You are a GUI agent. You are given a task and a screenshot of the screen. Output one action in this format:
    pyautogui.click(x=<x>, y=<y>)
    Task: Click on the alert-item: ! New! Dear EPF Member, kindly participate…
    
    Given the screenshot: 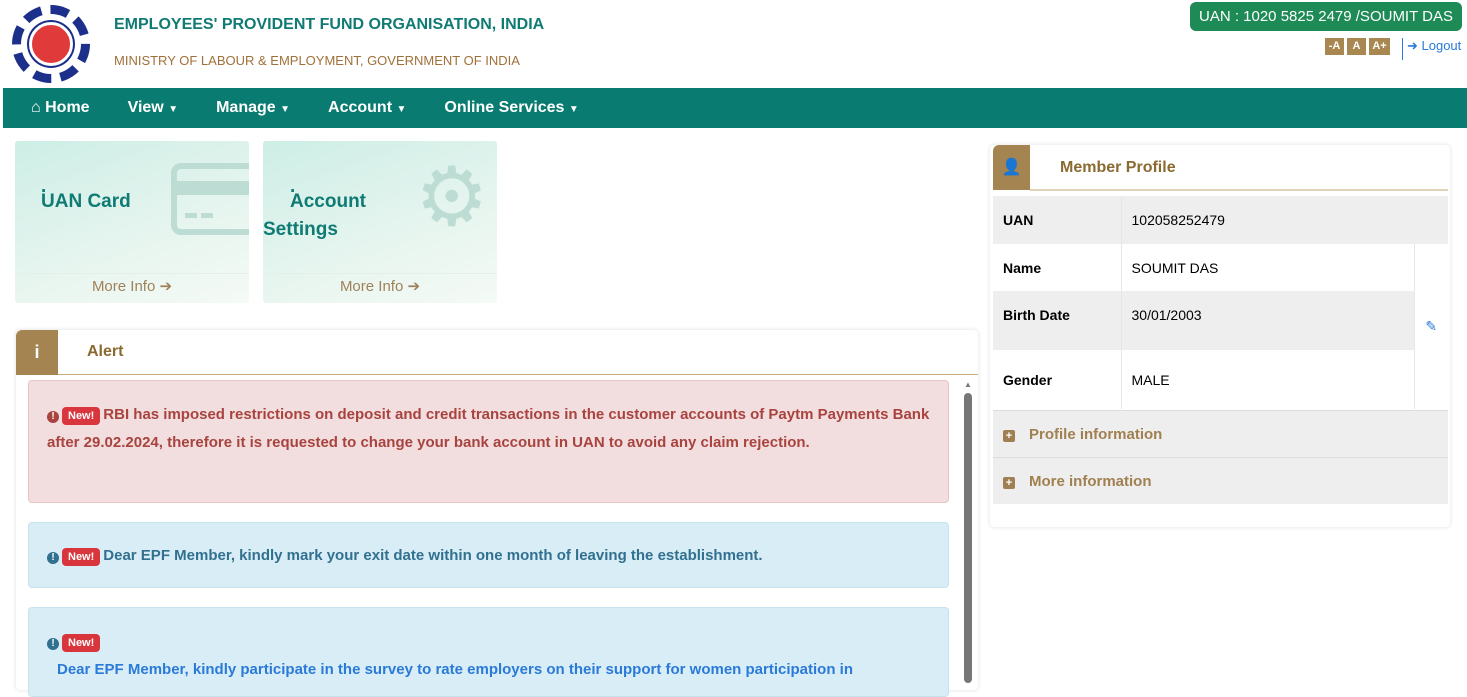 What is the action you would take?
    pyautogui.click(x=488, y=652)
    